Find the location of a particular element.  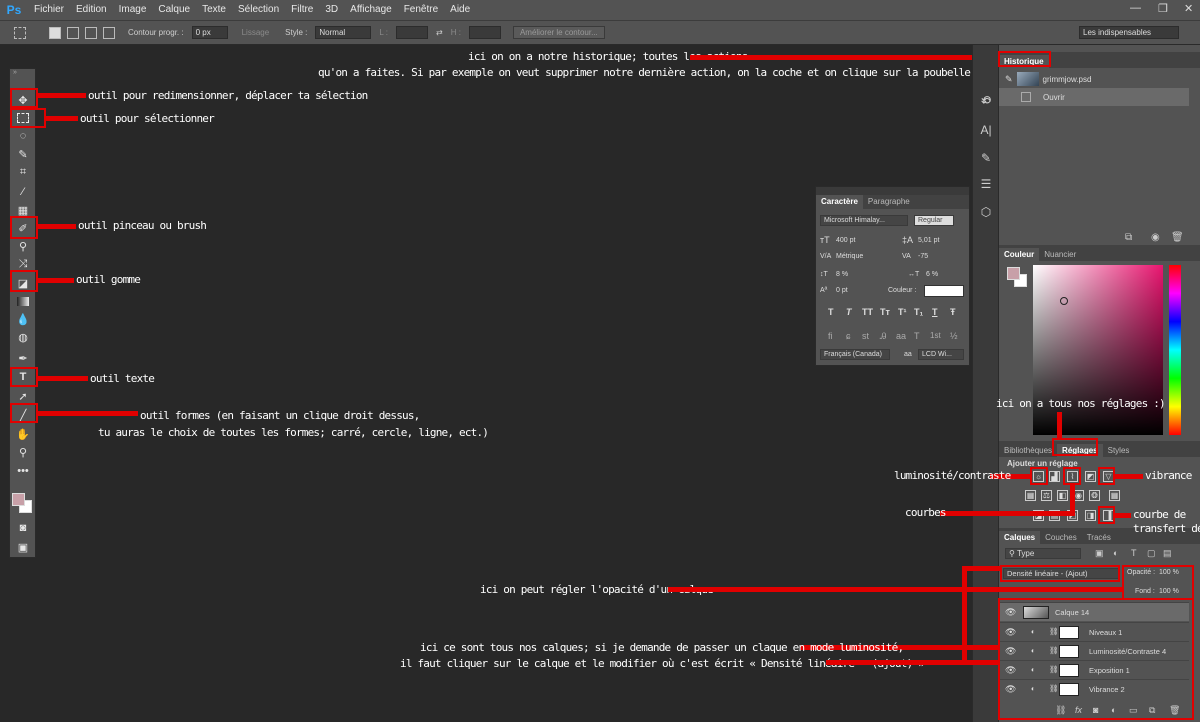

text-color-swatch is located at coordinates (944, 291).